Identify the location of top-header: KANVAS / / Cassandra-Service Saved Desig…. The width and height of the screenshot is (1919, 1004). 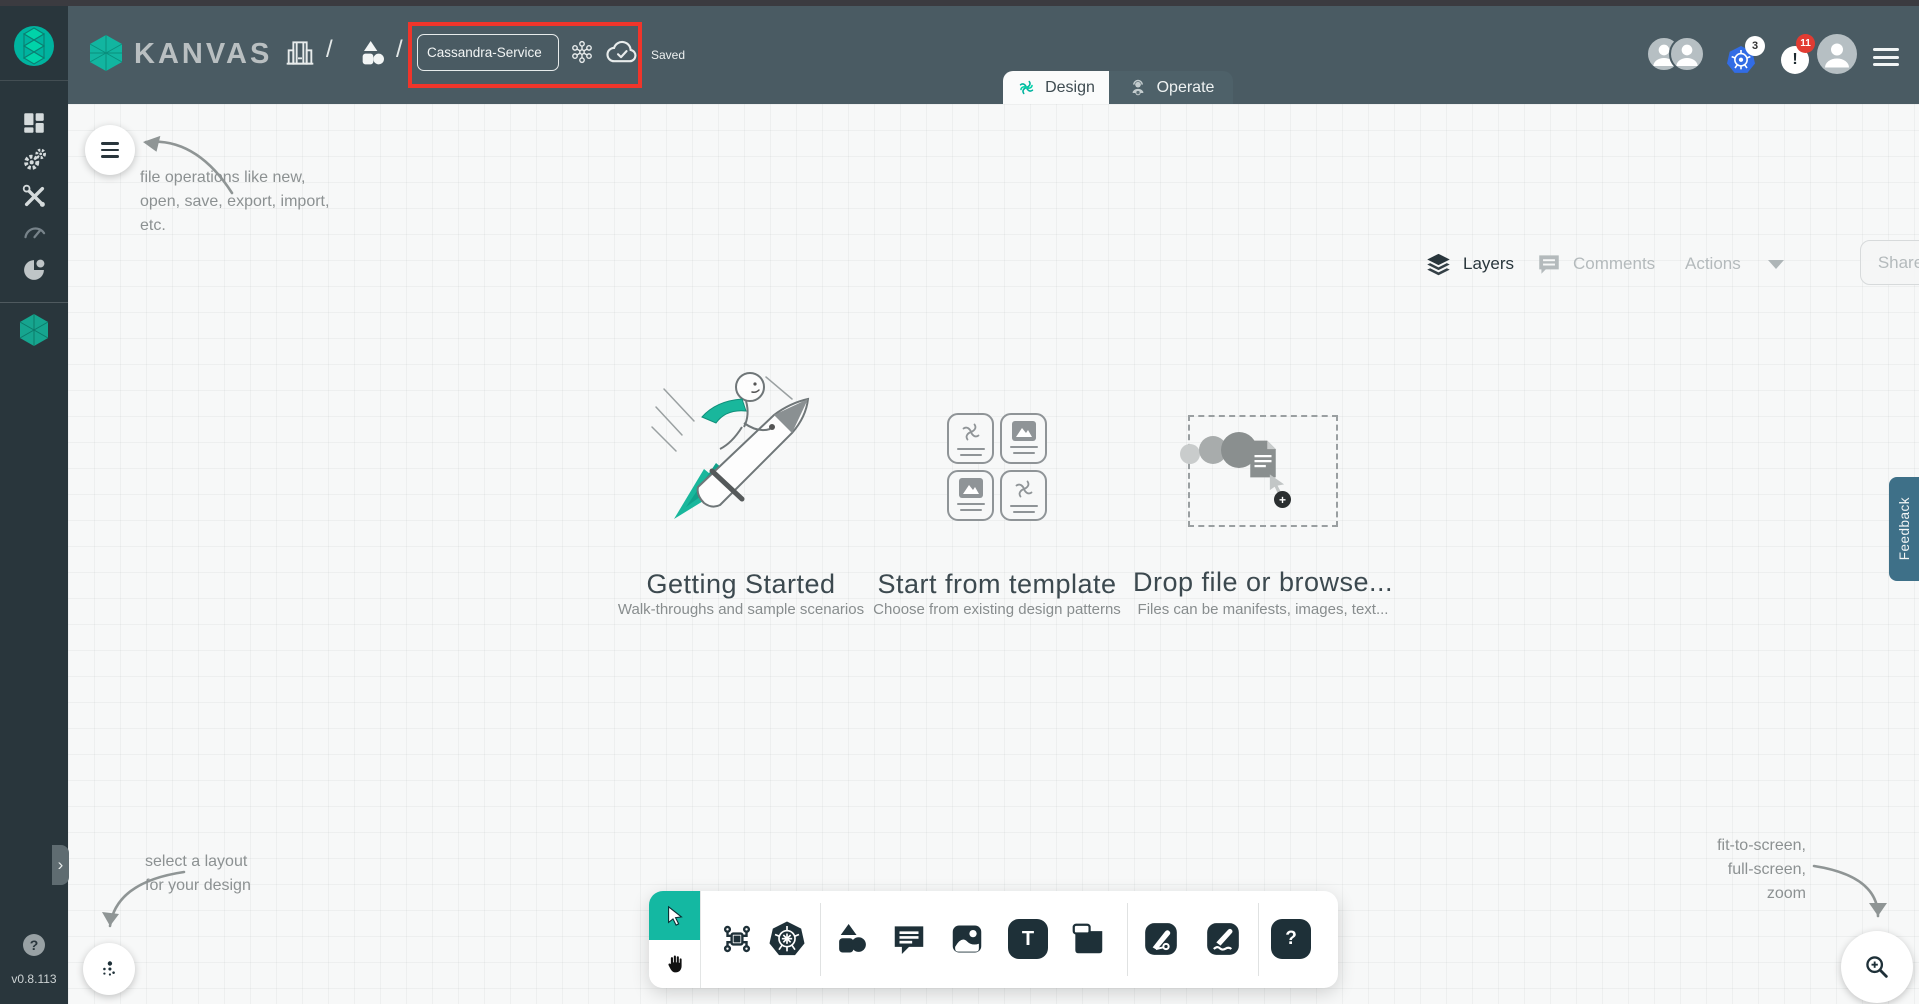
(993, 55).